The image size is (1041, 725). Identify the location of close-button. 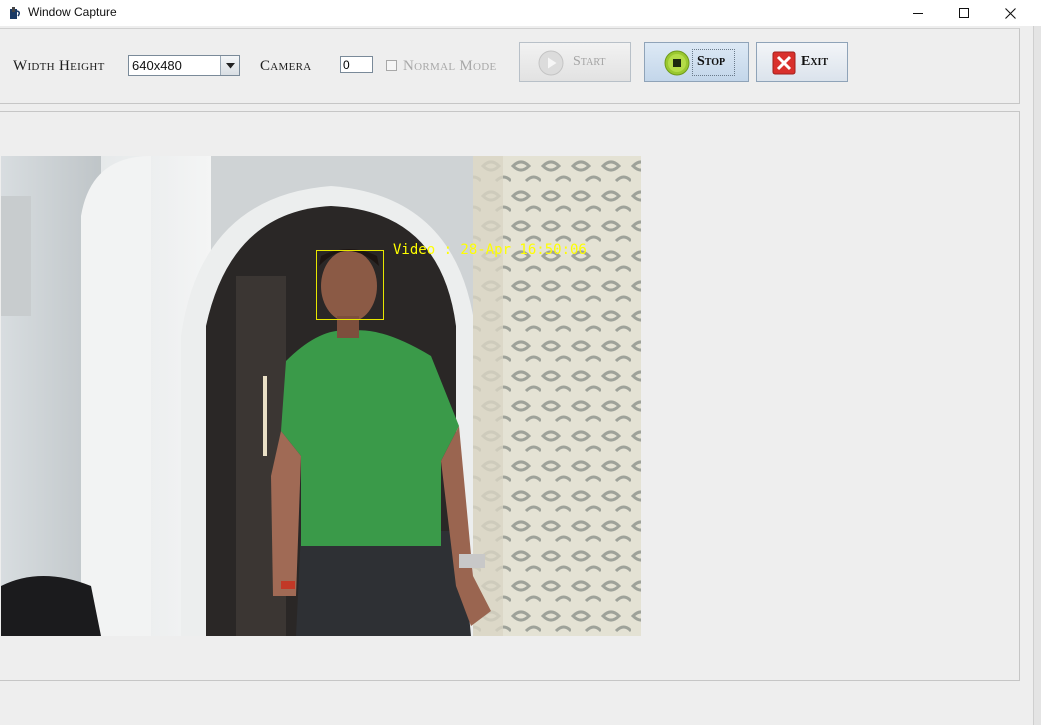
(1010, 13).